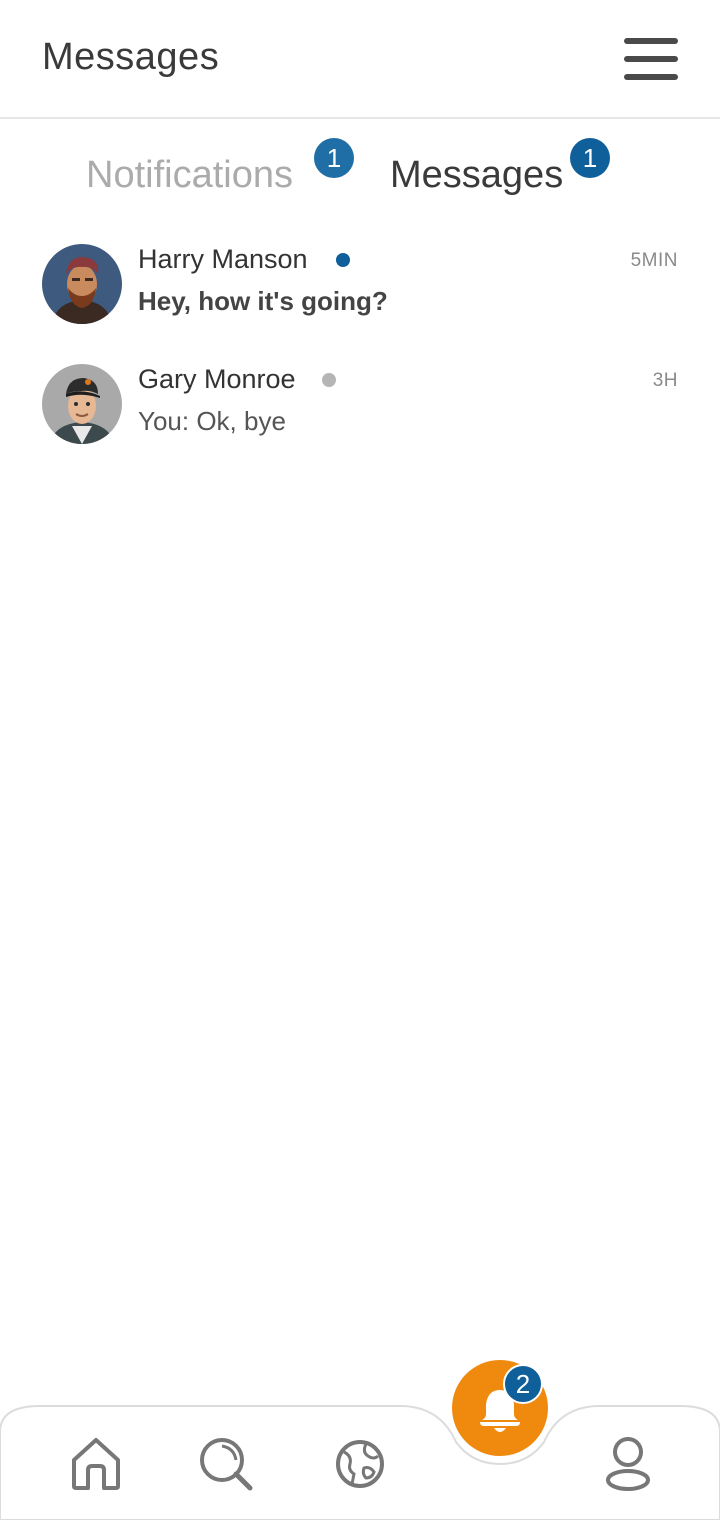 This screenshot has height=1520, width=720. What do you see at coordinates (212, 421) in the screenshot?
I see `message-preview: You: Ok, bye` at bounding box center [212, 421].